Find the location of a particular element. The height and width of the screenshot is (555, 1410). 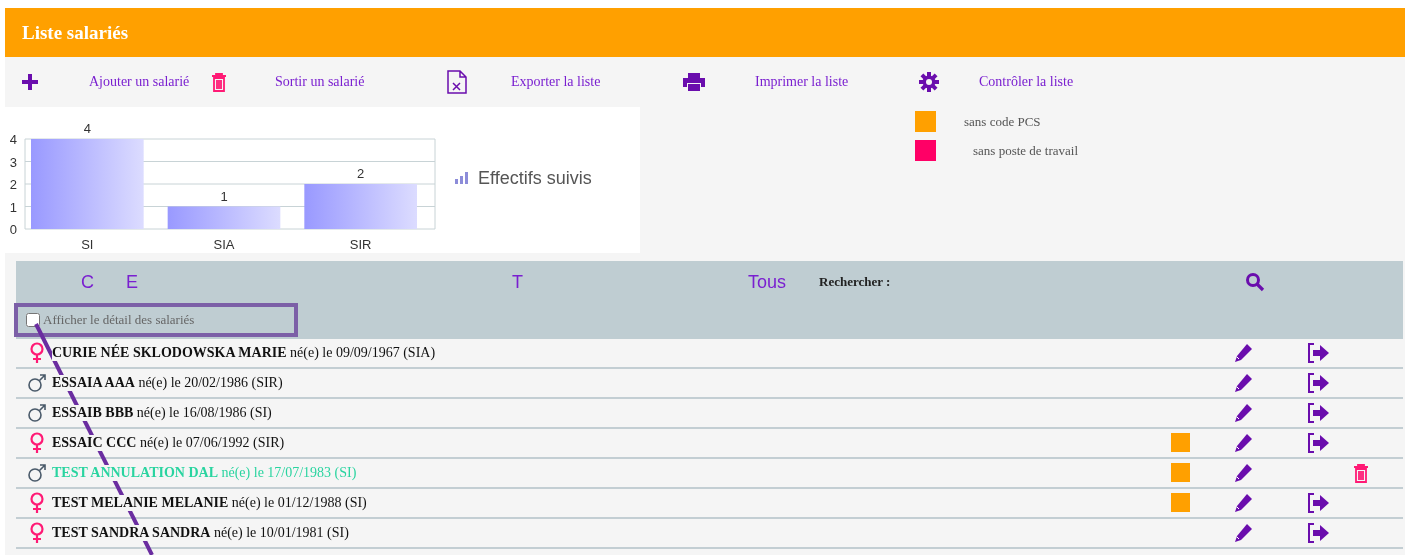

window-title: Liste salariés is located at coordinates (75, 32).